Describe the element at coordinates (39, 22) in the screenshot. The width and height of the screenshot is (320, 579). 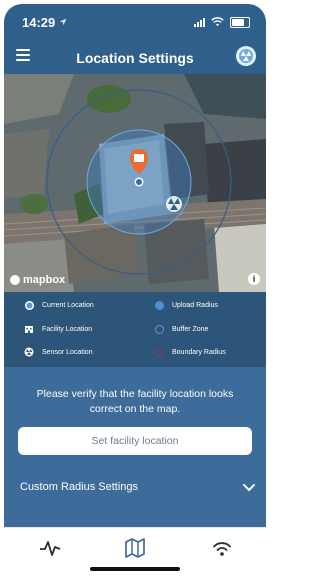
I see `status-time: 14:29` at that location.